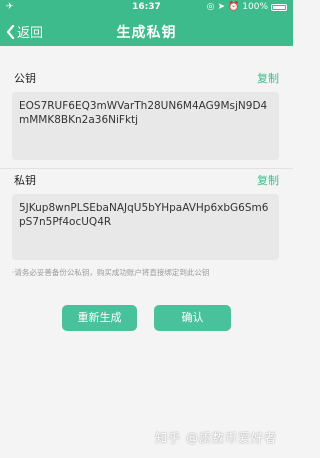  Describe the element at coordinates (268, 78) in the screenshot. I see `copy-public-key-button: 复制` at that location.